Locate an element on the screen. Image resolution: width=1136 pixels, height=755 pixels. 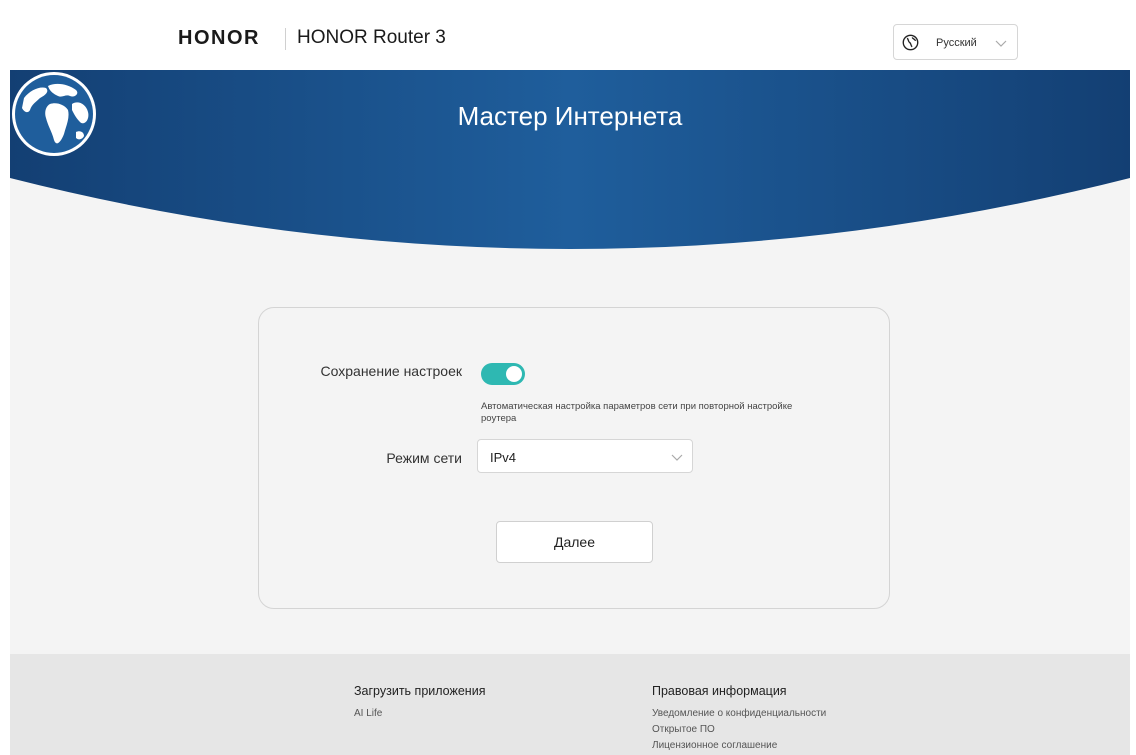
hero-title: Мастер Интернета is located at coordinates (570, 116).